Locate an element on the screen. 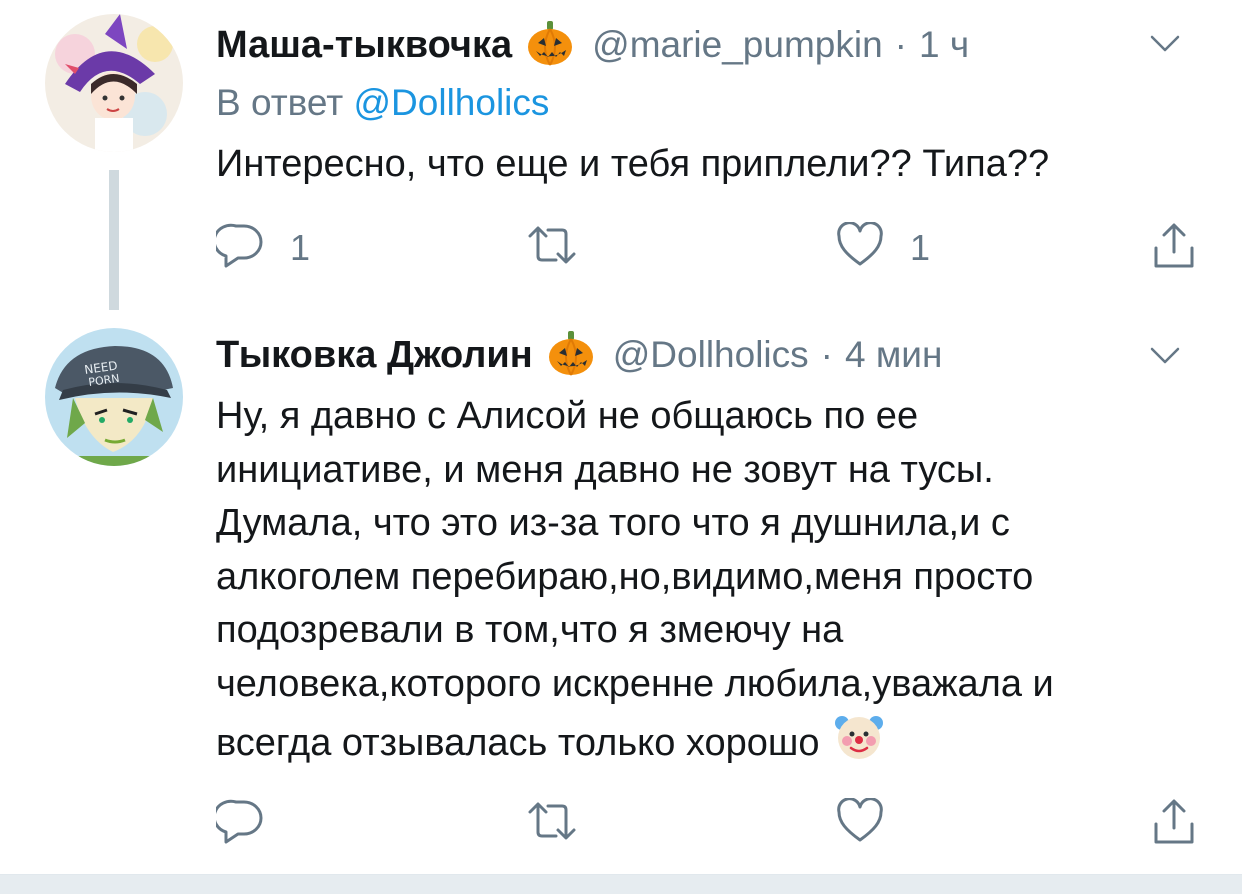 The height and width of the screenshot is (894, 1242). tweet-actions is located at coordinates (709, 824).